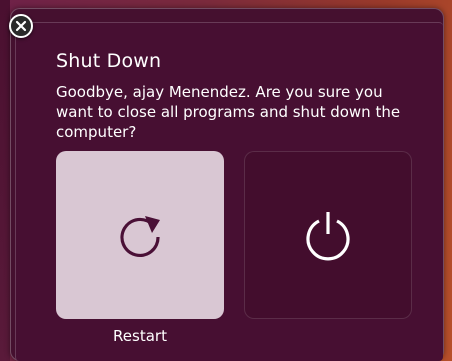 This screenshot has height=361, width=452. I want to click on close-button, so click(21, 26).